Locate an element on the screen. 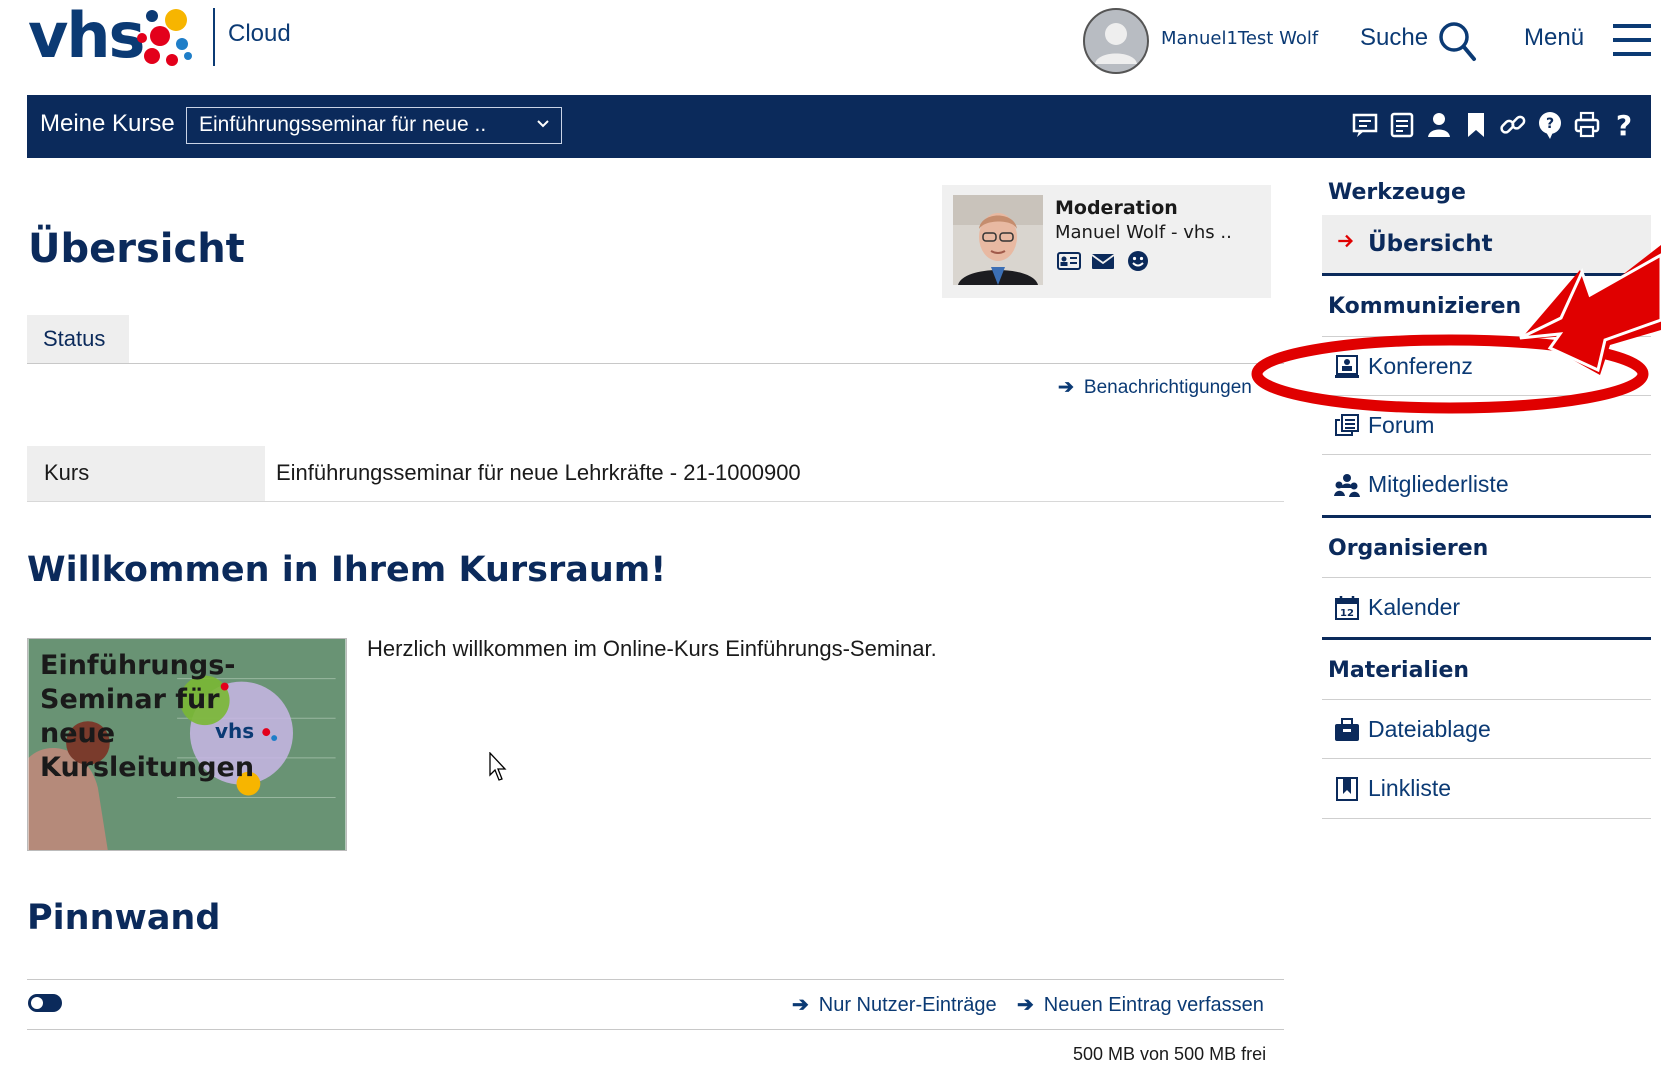  username: Manuel1Test Wolf is located at coordinates (1239, 38).